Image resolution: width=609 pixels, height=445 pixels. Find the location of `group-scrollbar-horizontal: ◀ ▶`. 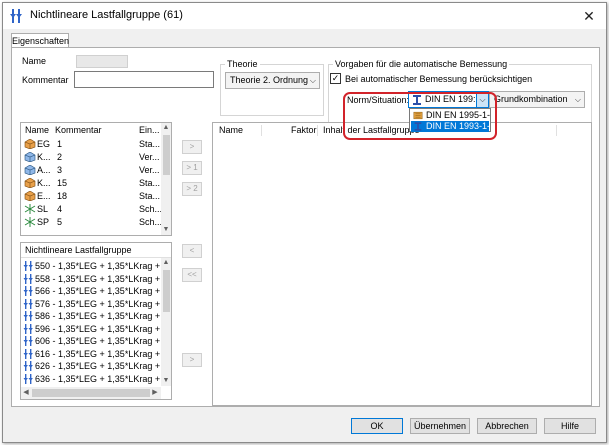

group-scrollbar-horizontal: ◀ ▶ is located at coordinates (91, 393).